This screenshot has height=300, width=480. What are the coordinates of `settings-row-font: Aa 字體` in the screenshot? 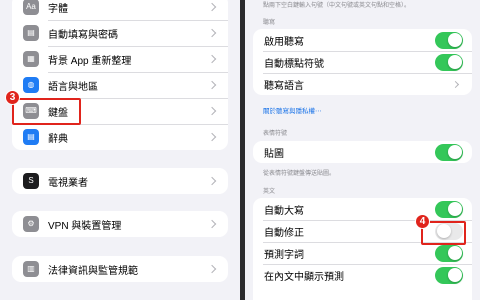 It's located at (120, 10).